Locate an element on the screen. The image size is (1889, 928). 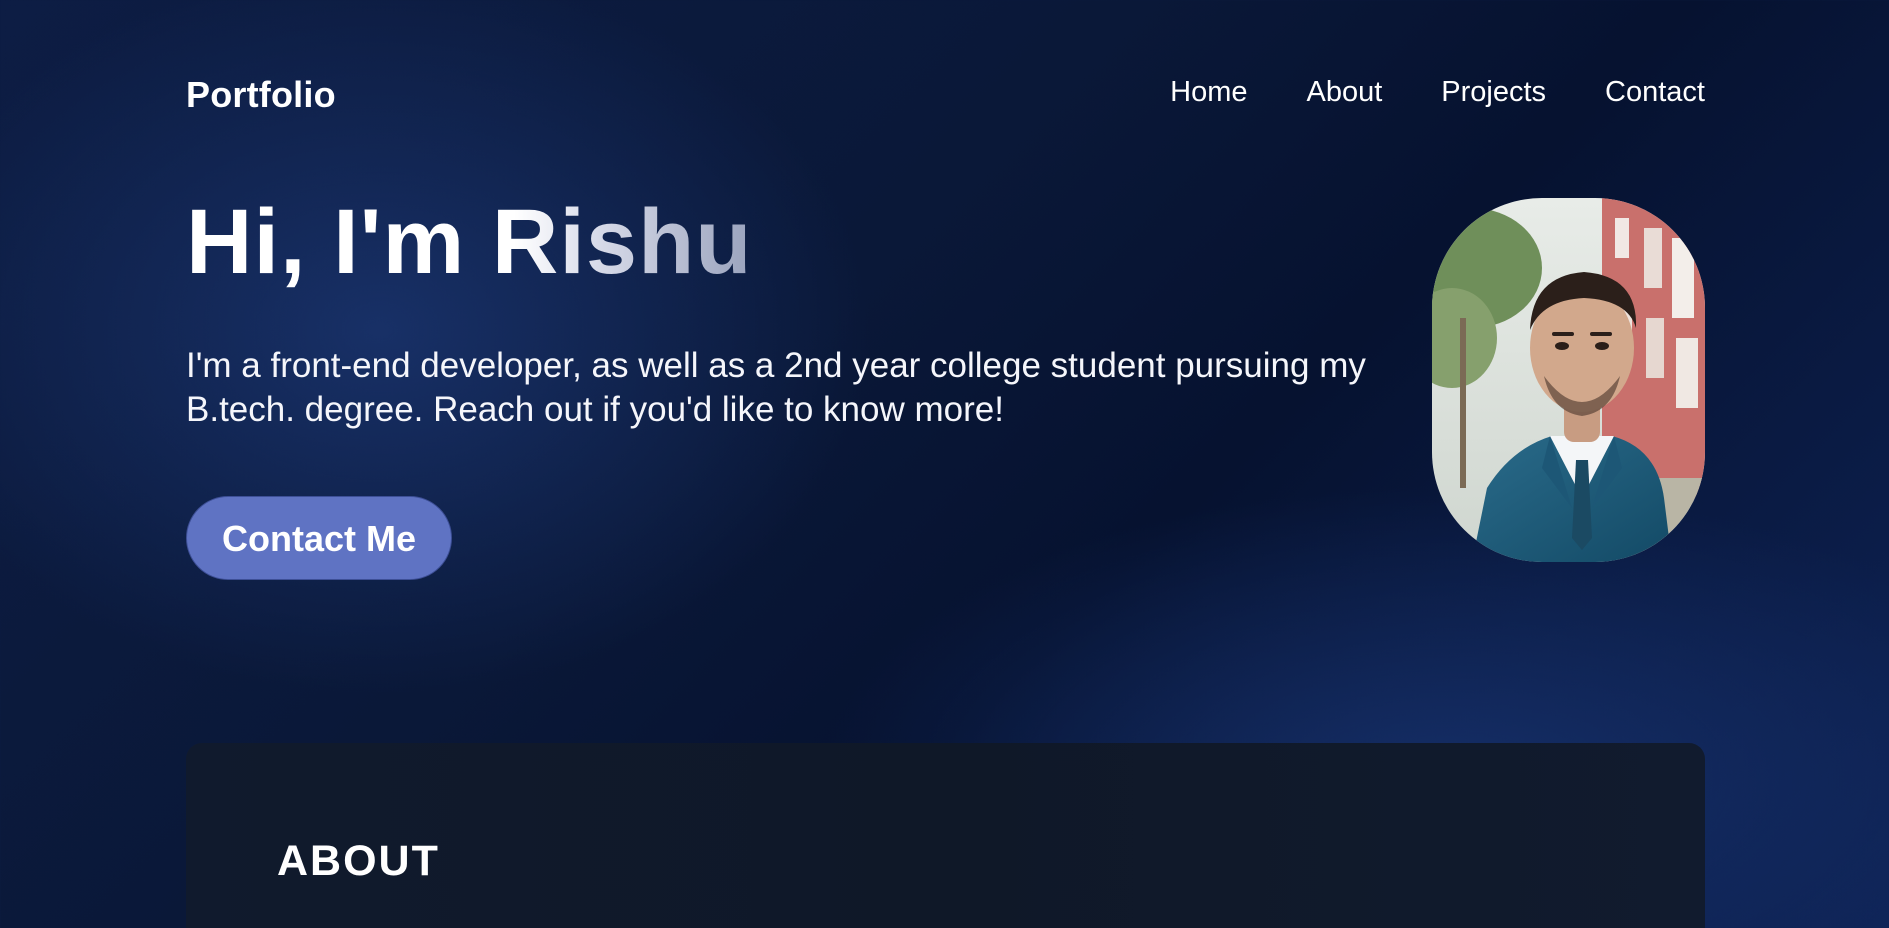
profile-photo-illustration is located at coordinates (1568, 380).